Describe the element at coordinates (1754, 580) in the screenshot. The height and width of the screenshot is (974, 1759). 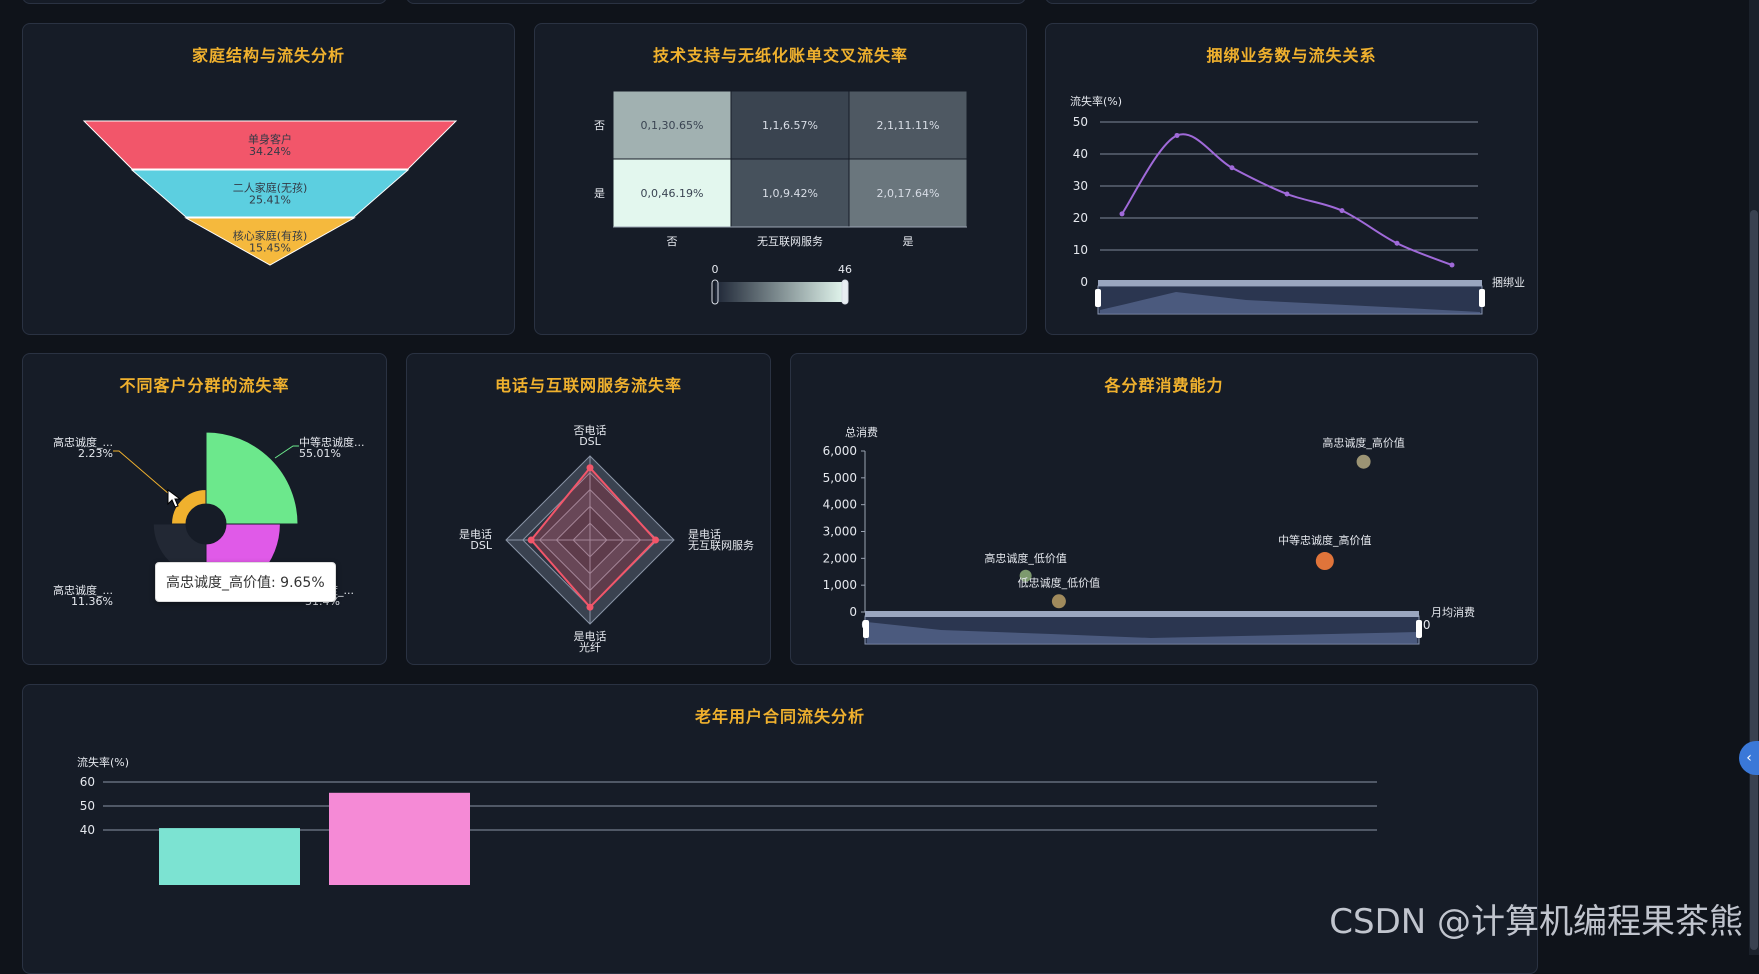
I see `scrollbar-thumb` at that location.